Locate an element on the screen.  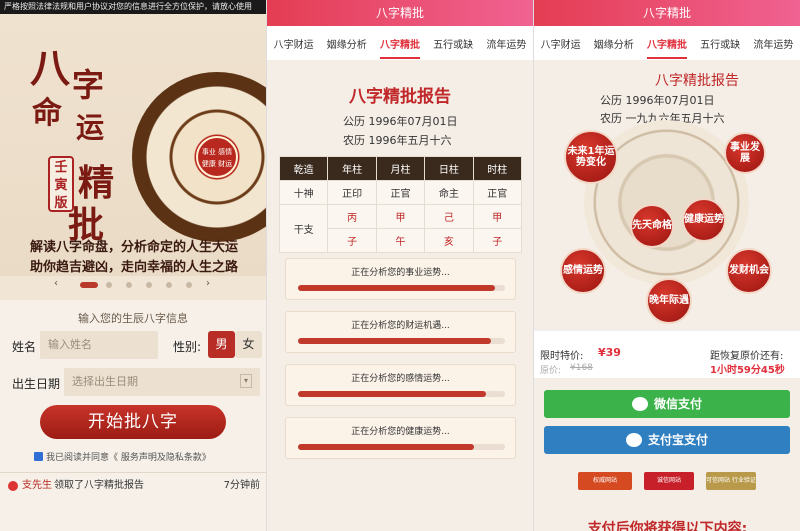
title-char: 运 is located at coordinates (90, 127).